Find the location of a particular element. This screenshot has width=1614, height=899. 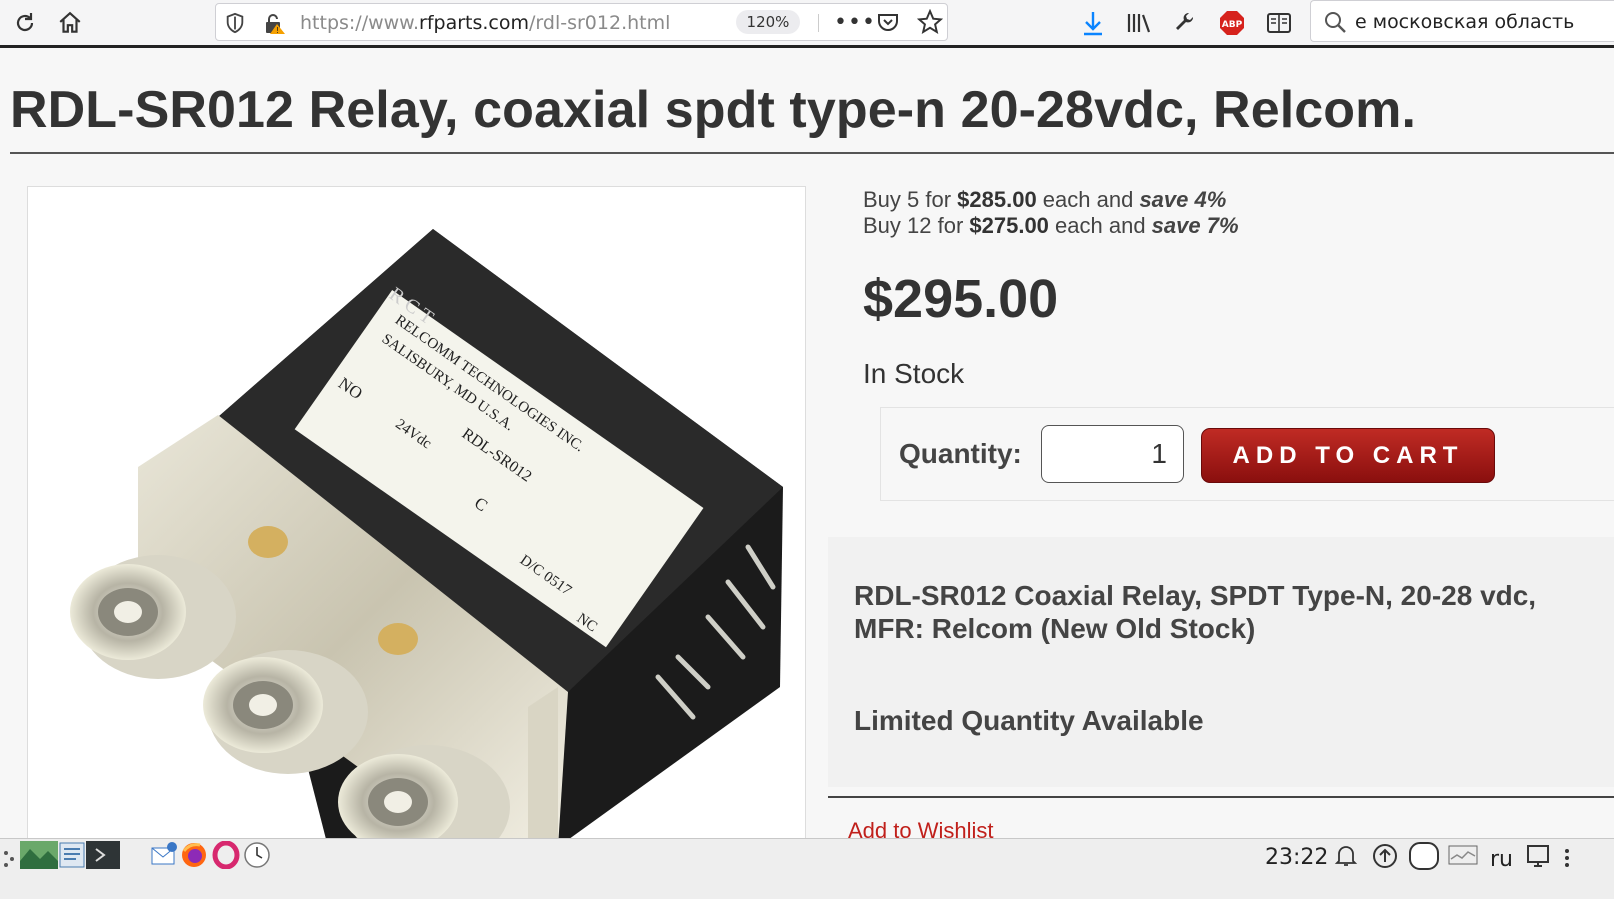

system-monitor-icon is located at coordinates (1463, 857).